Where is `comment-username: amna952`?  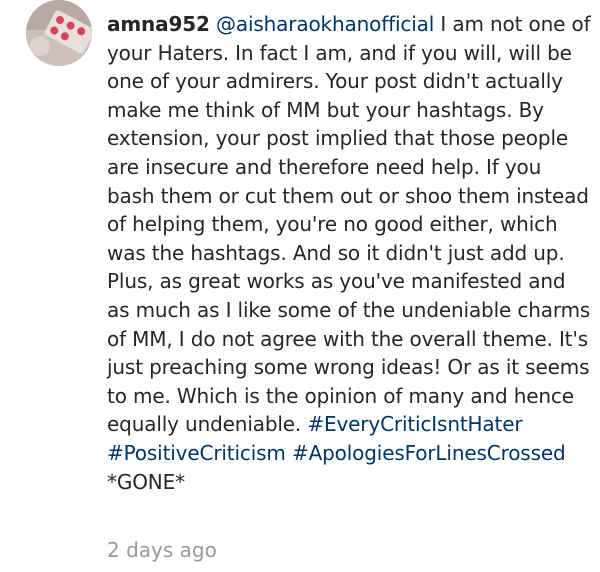 comment-username: amna952 is located at coordinates (158, 24).